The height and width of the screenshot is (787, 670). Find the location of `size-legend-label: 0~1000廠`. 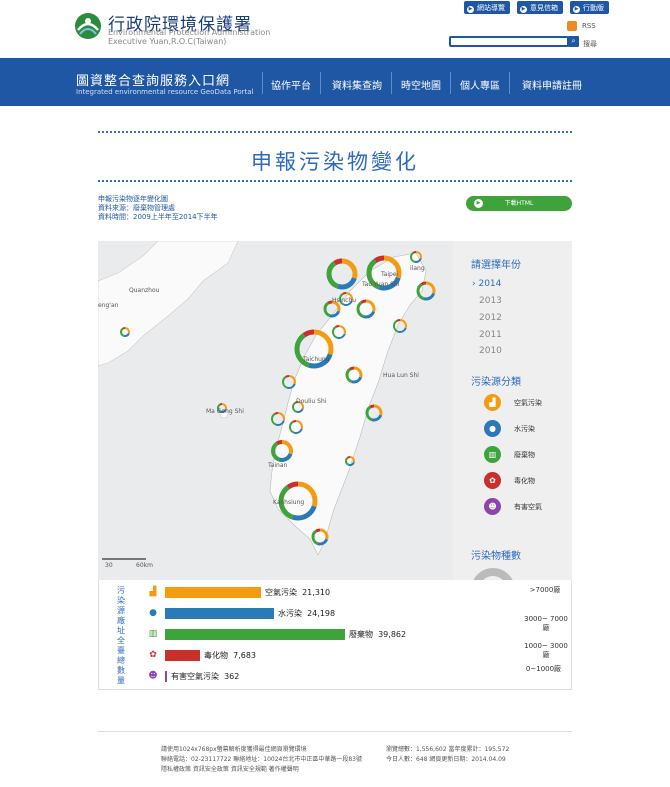

size-legend-label: 0~1000廠 is located at coordinates (543, 669).